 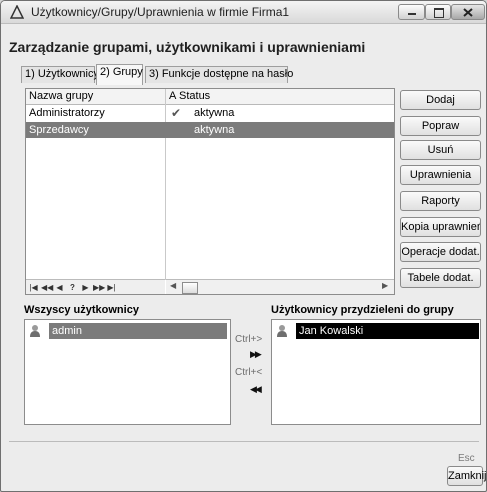 What do you see at coordinates (249, 372) in the screenshot?
I see `remove-shortcut-label: Ctrl+<` at bounding box center [249, 372].